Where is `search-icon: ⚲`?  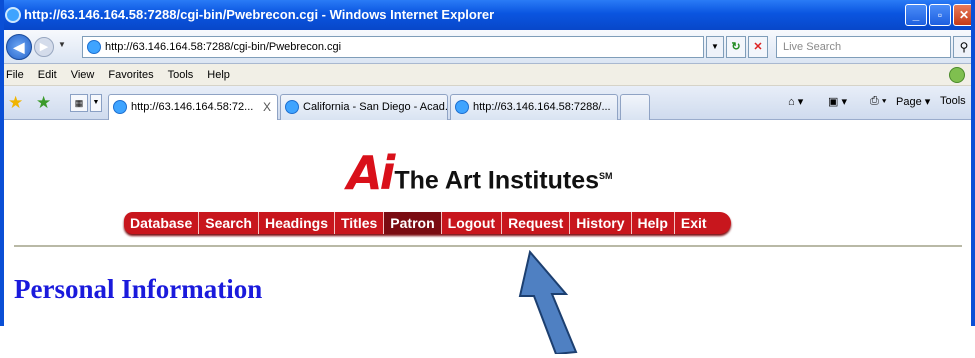
search-icon: ⚲ is located at coordinates (962, 47).